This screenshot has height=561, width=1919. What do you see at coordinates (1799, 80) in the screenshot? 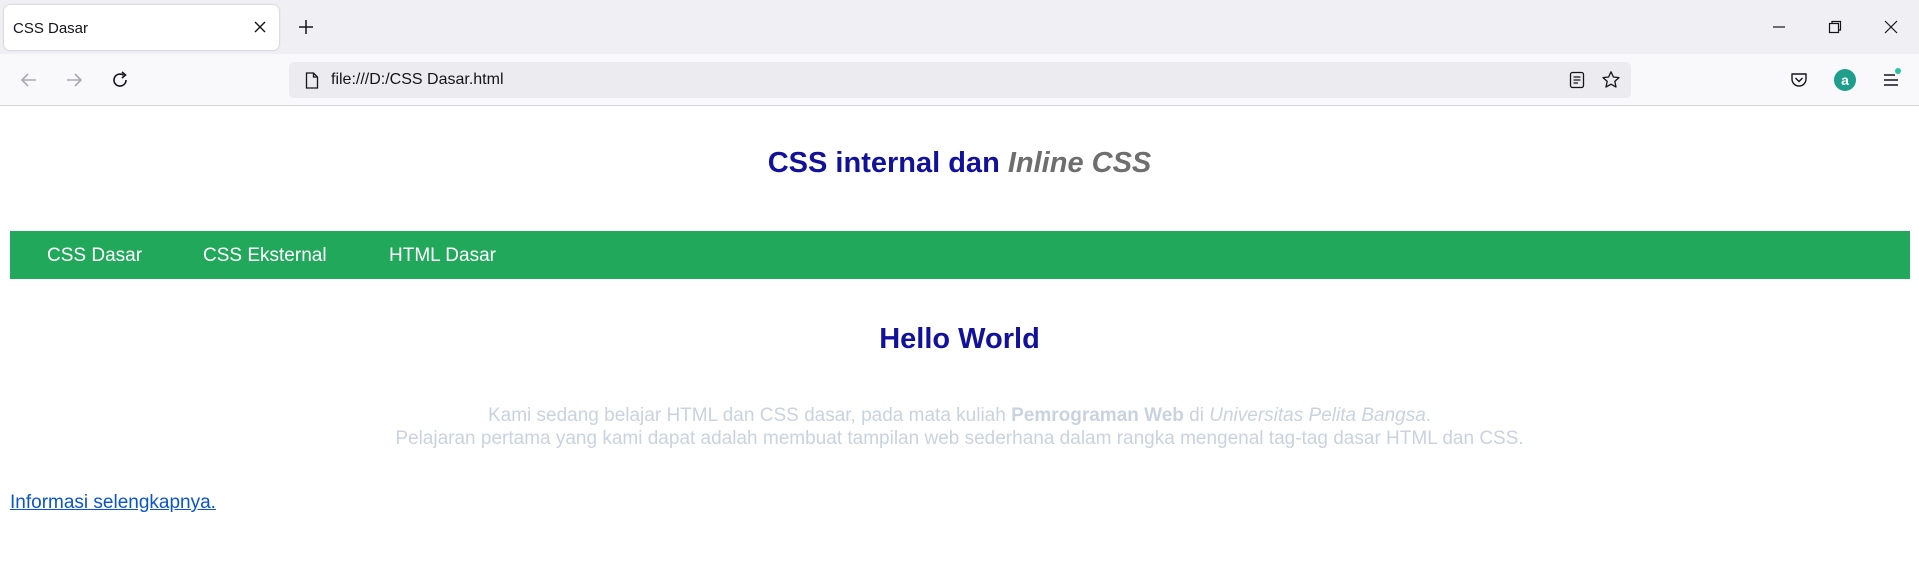
I see `pocket-icon` at bounding box center [1799, 80].